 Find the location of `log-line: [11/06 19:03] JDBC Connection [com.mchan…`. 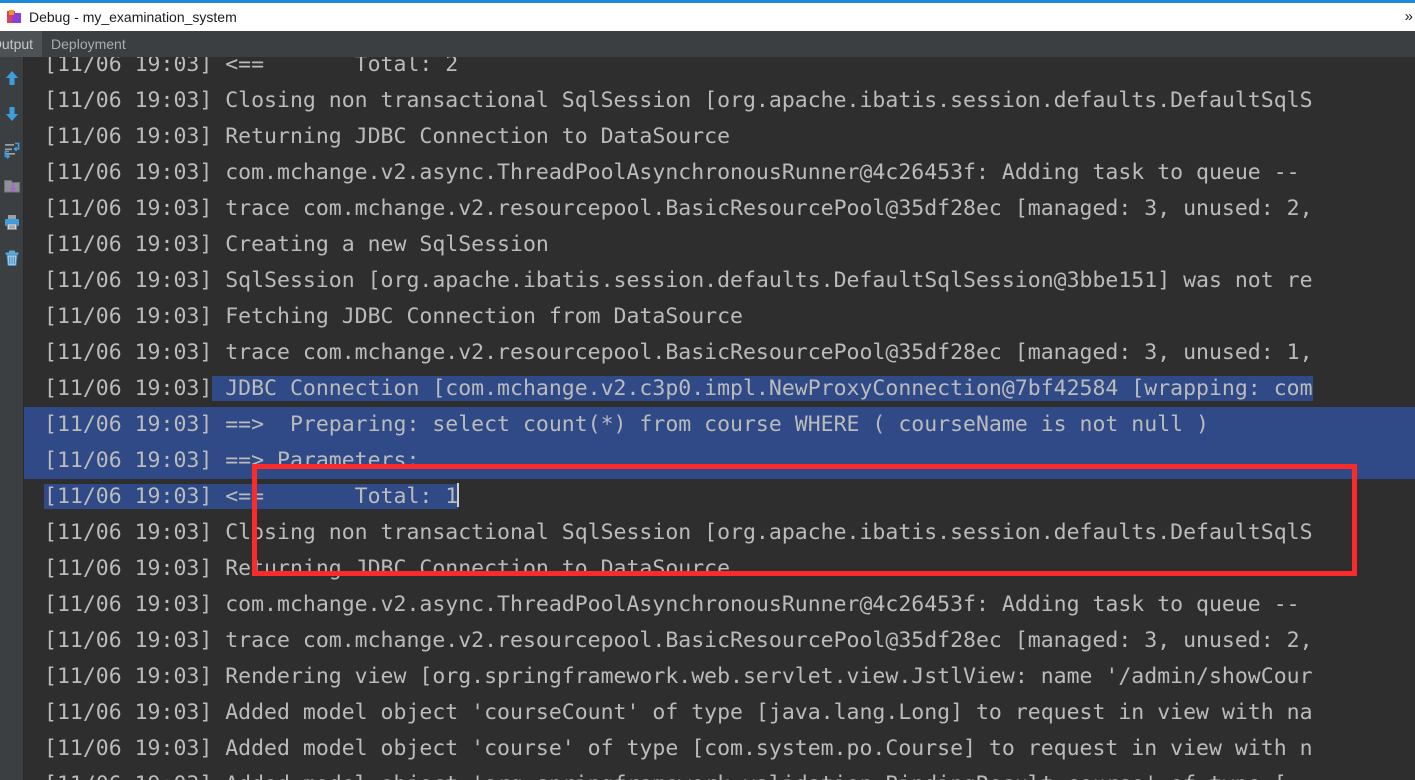

log-line: [11/06 19:03] JDBC Connection [com.mchan… is located at coordinates (719, 389).